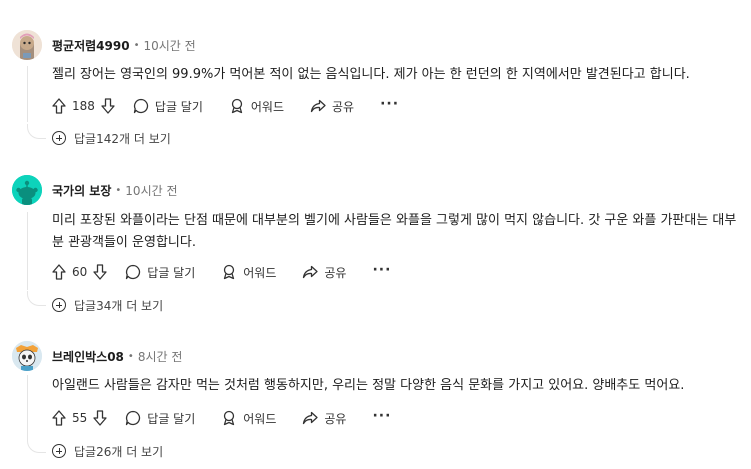 The image size is (751, 469). I want to click on more-options-button: ···, so click(381, 416).